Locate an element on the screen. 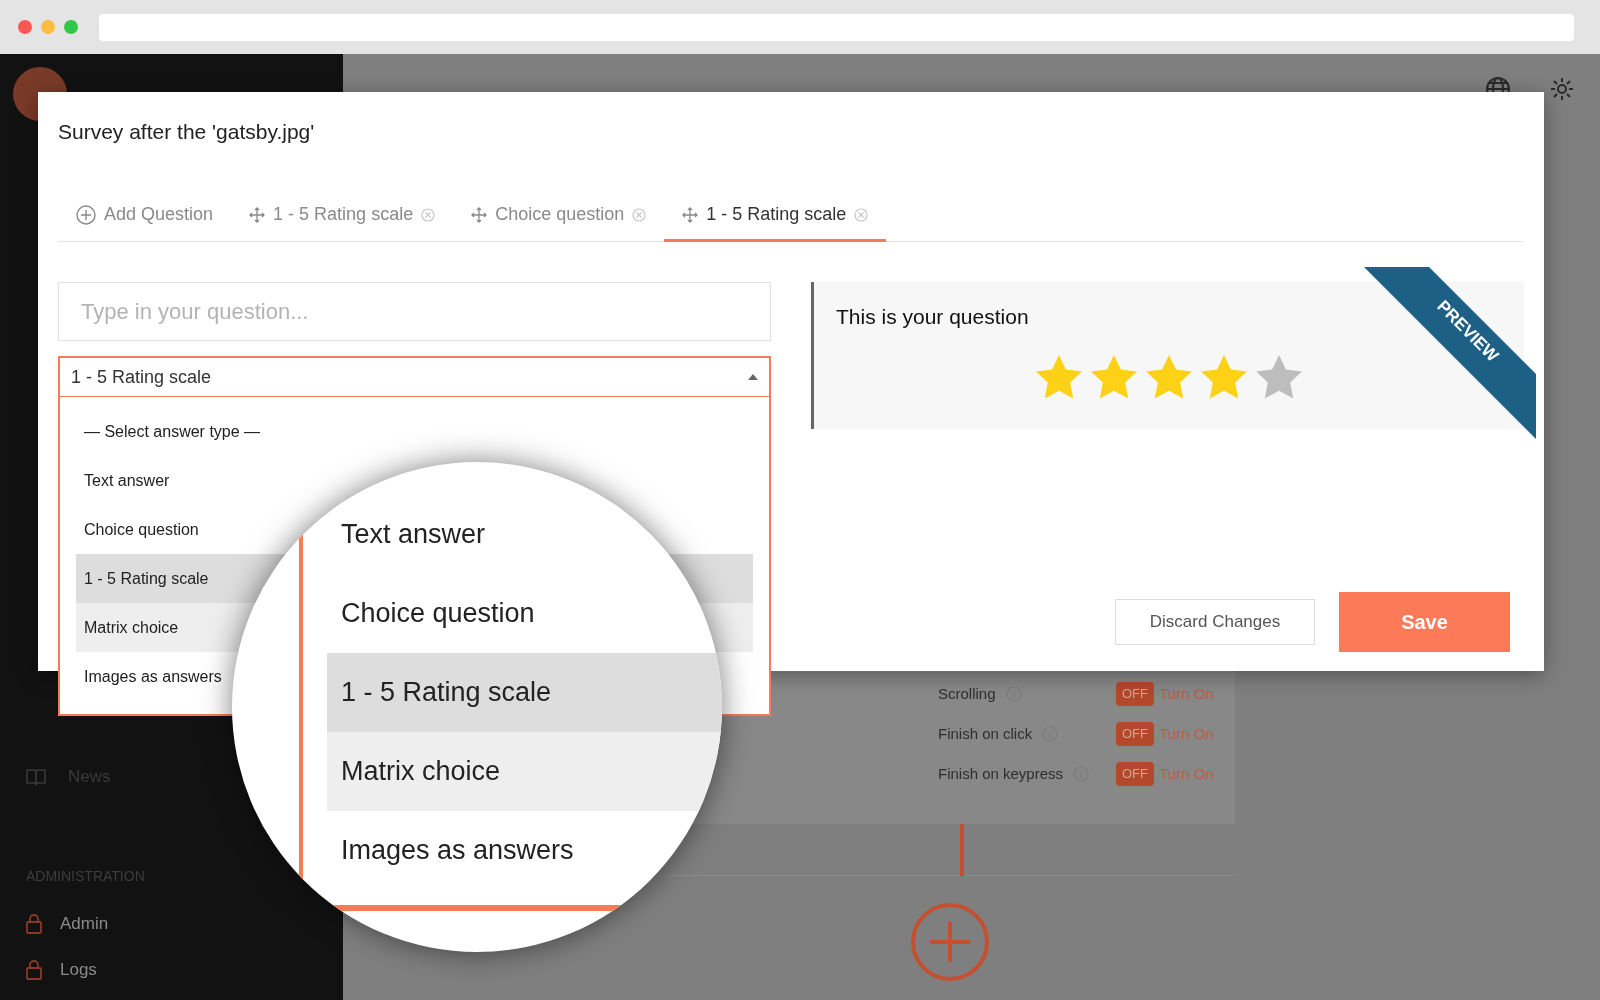  magnified-option: Images as answers is located at coordinates (524, 850).